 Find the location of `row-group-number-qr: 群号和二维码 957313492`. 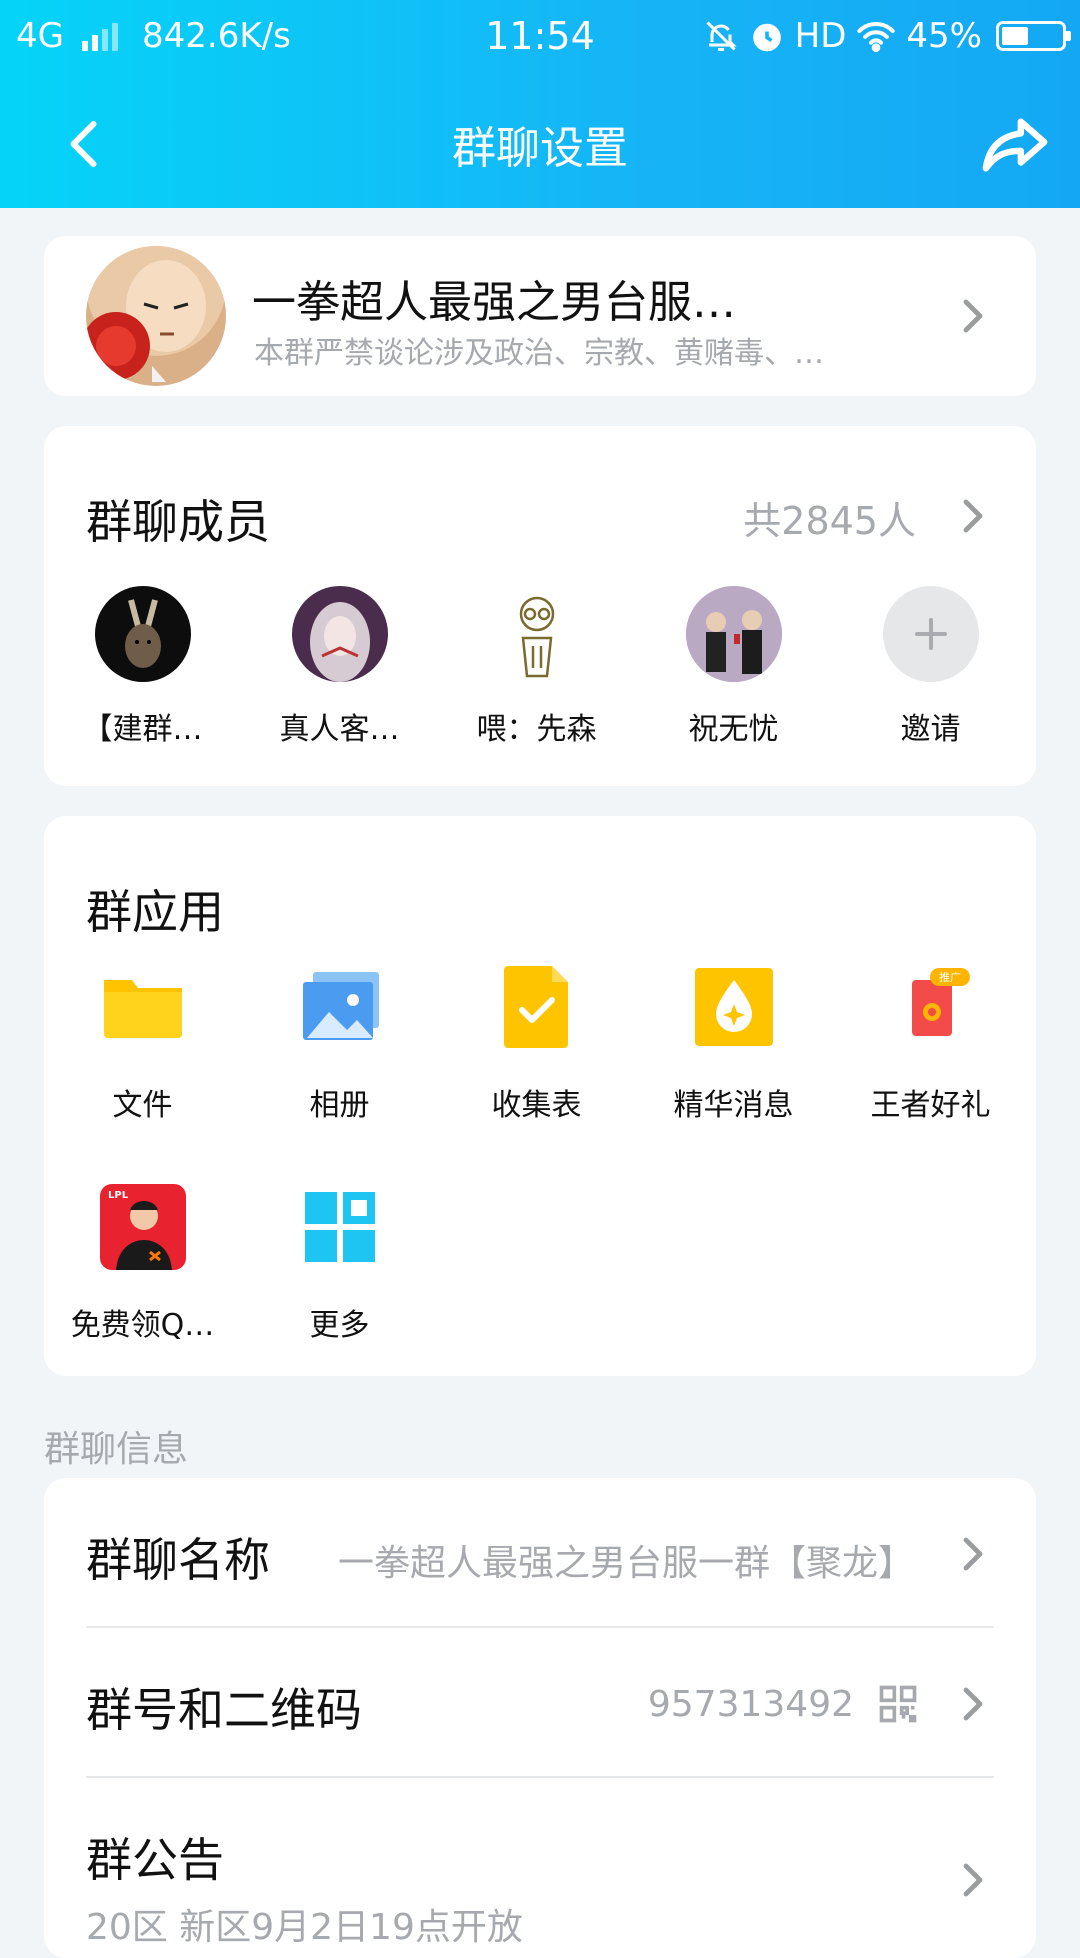

row-group-number-qr: 群号和二维码 957313492 is located at coordinates (540, 1703).